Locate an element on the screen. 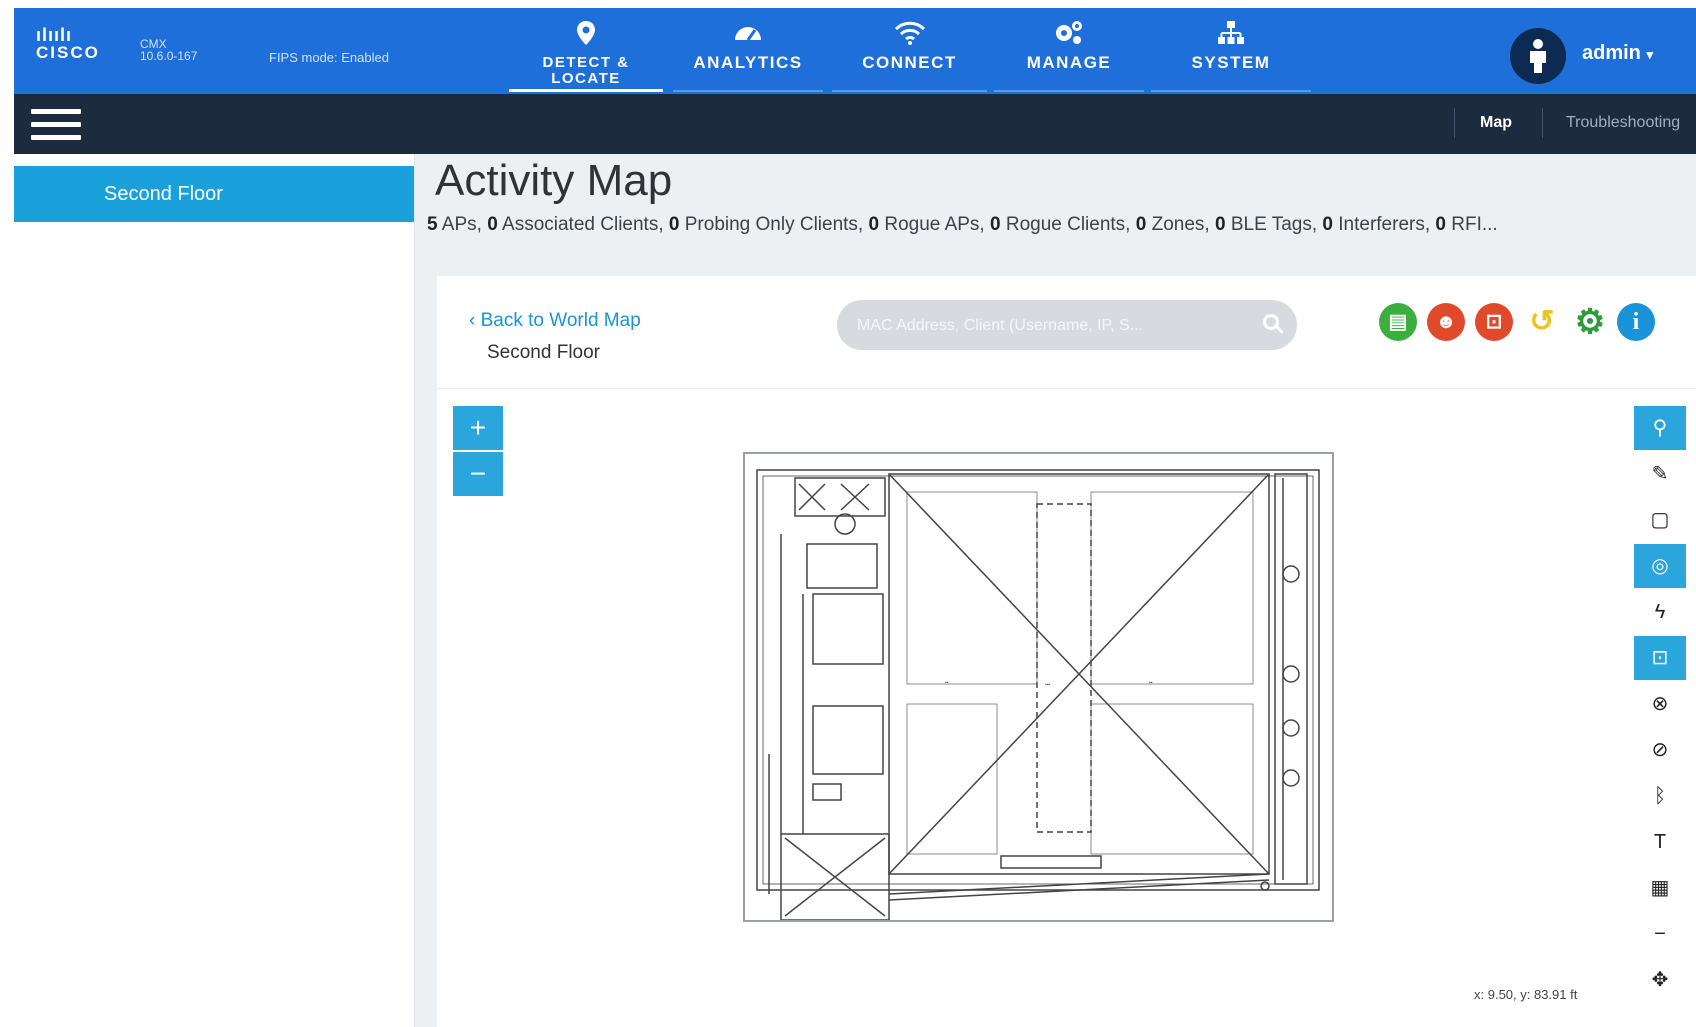  sub-header: Map Troubleshooting is located at coordinates (855, 124).